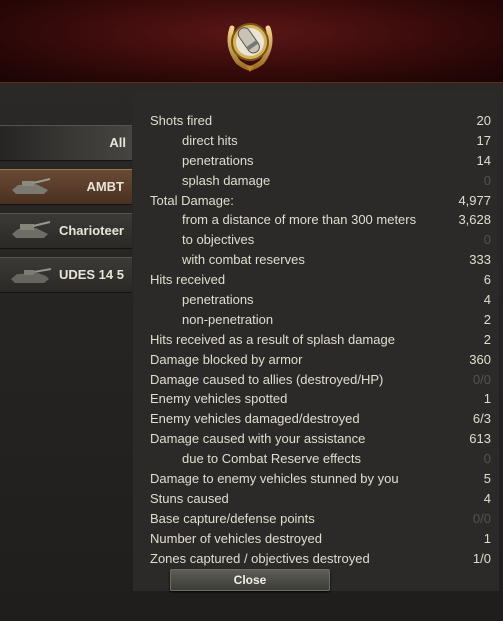 This screenshot has width=503, height=621. I want to click on stat-row: splash damage 0, so click(316, 181).